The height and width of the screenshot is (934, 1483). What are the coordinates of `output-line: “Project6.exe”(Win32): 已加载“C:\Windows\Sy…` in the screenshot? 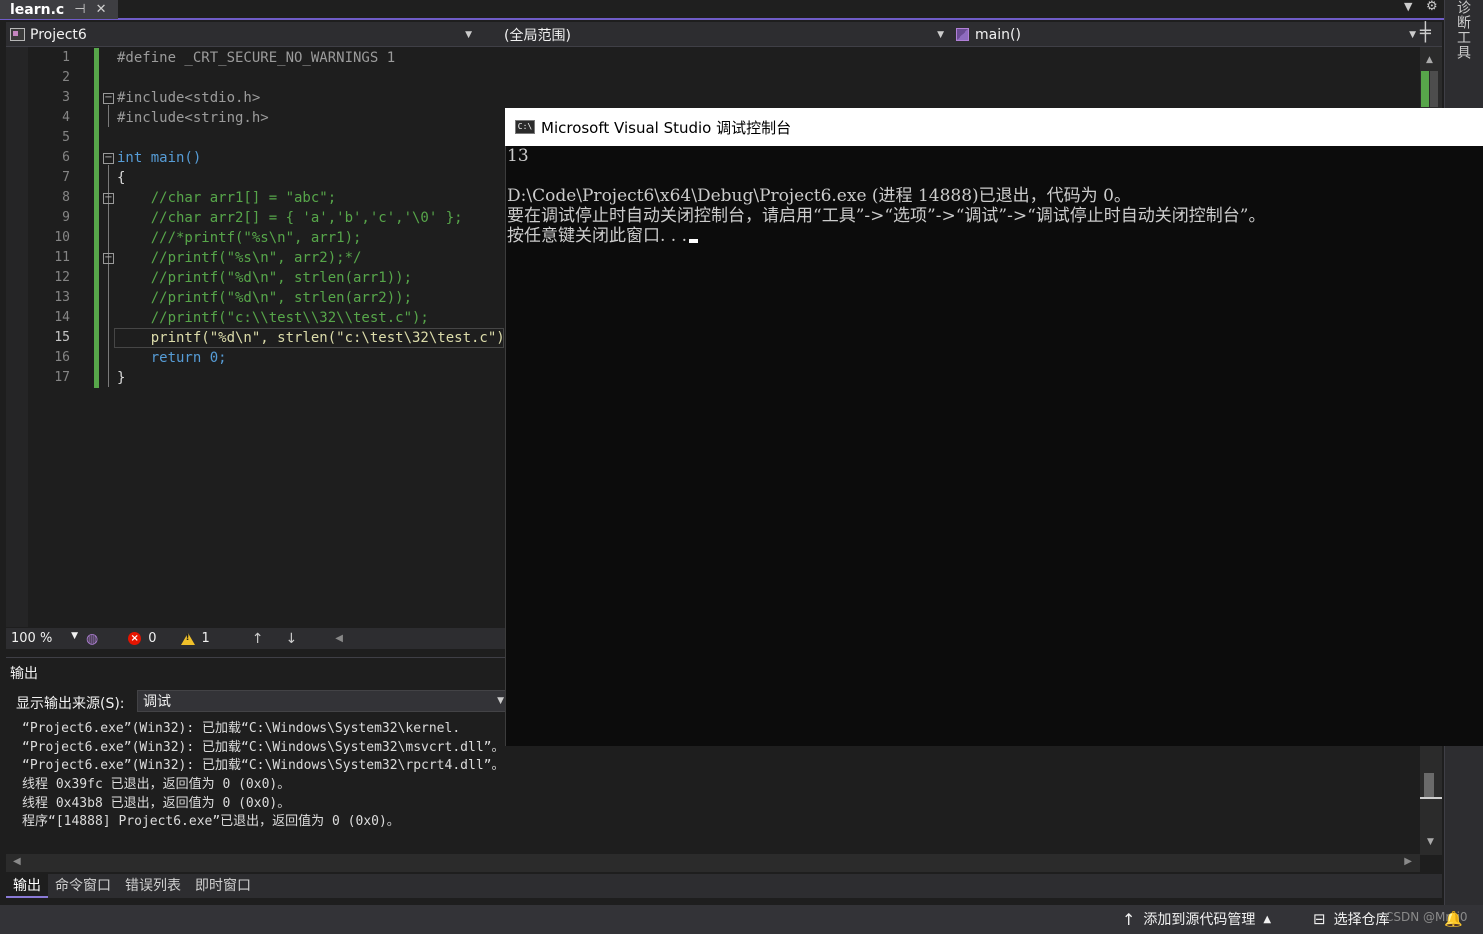 It's located at (241, 728).